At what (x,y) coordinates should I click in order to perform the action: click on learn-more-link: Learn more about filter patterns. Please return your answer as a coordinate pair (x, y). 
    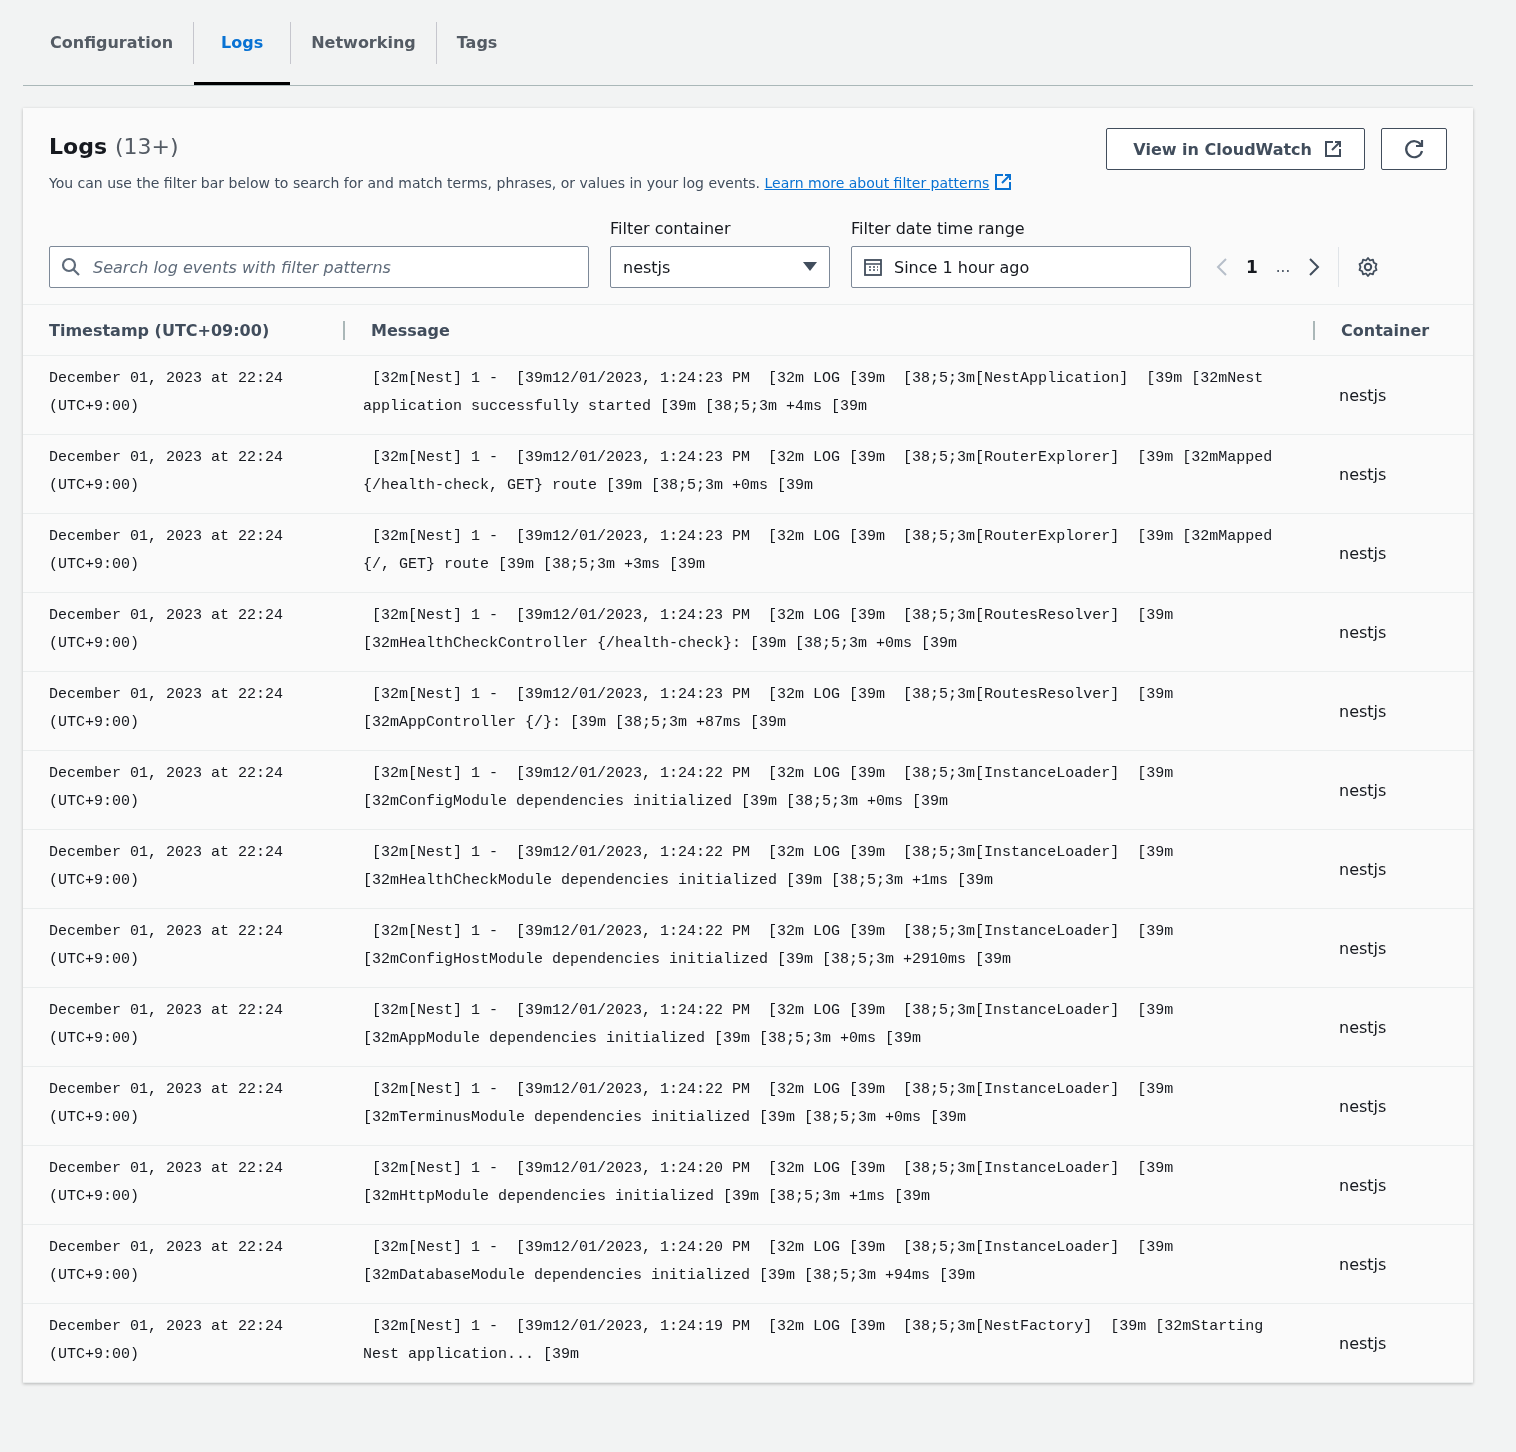
    Looking at the image, I should click on (877, 183).